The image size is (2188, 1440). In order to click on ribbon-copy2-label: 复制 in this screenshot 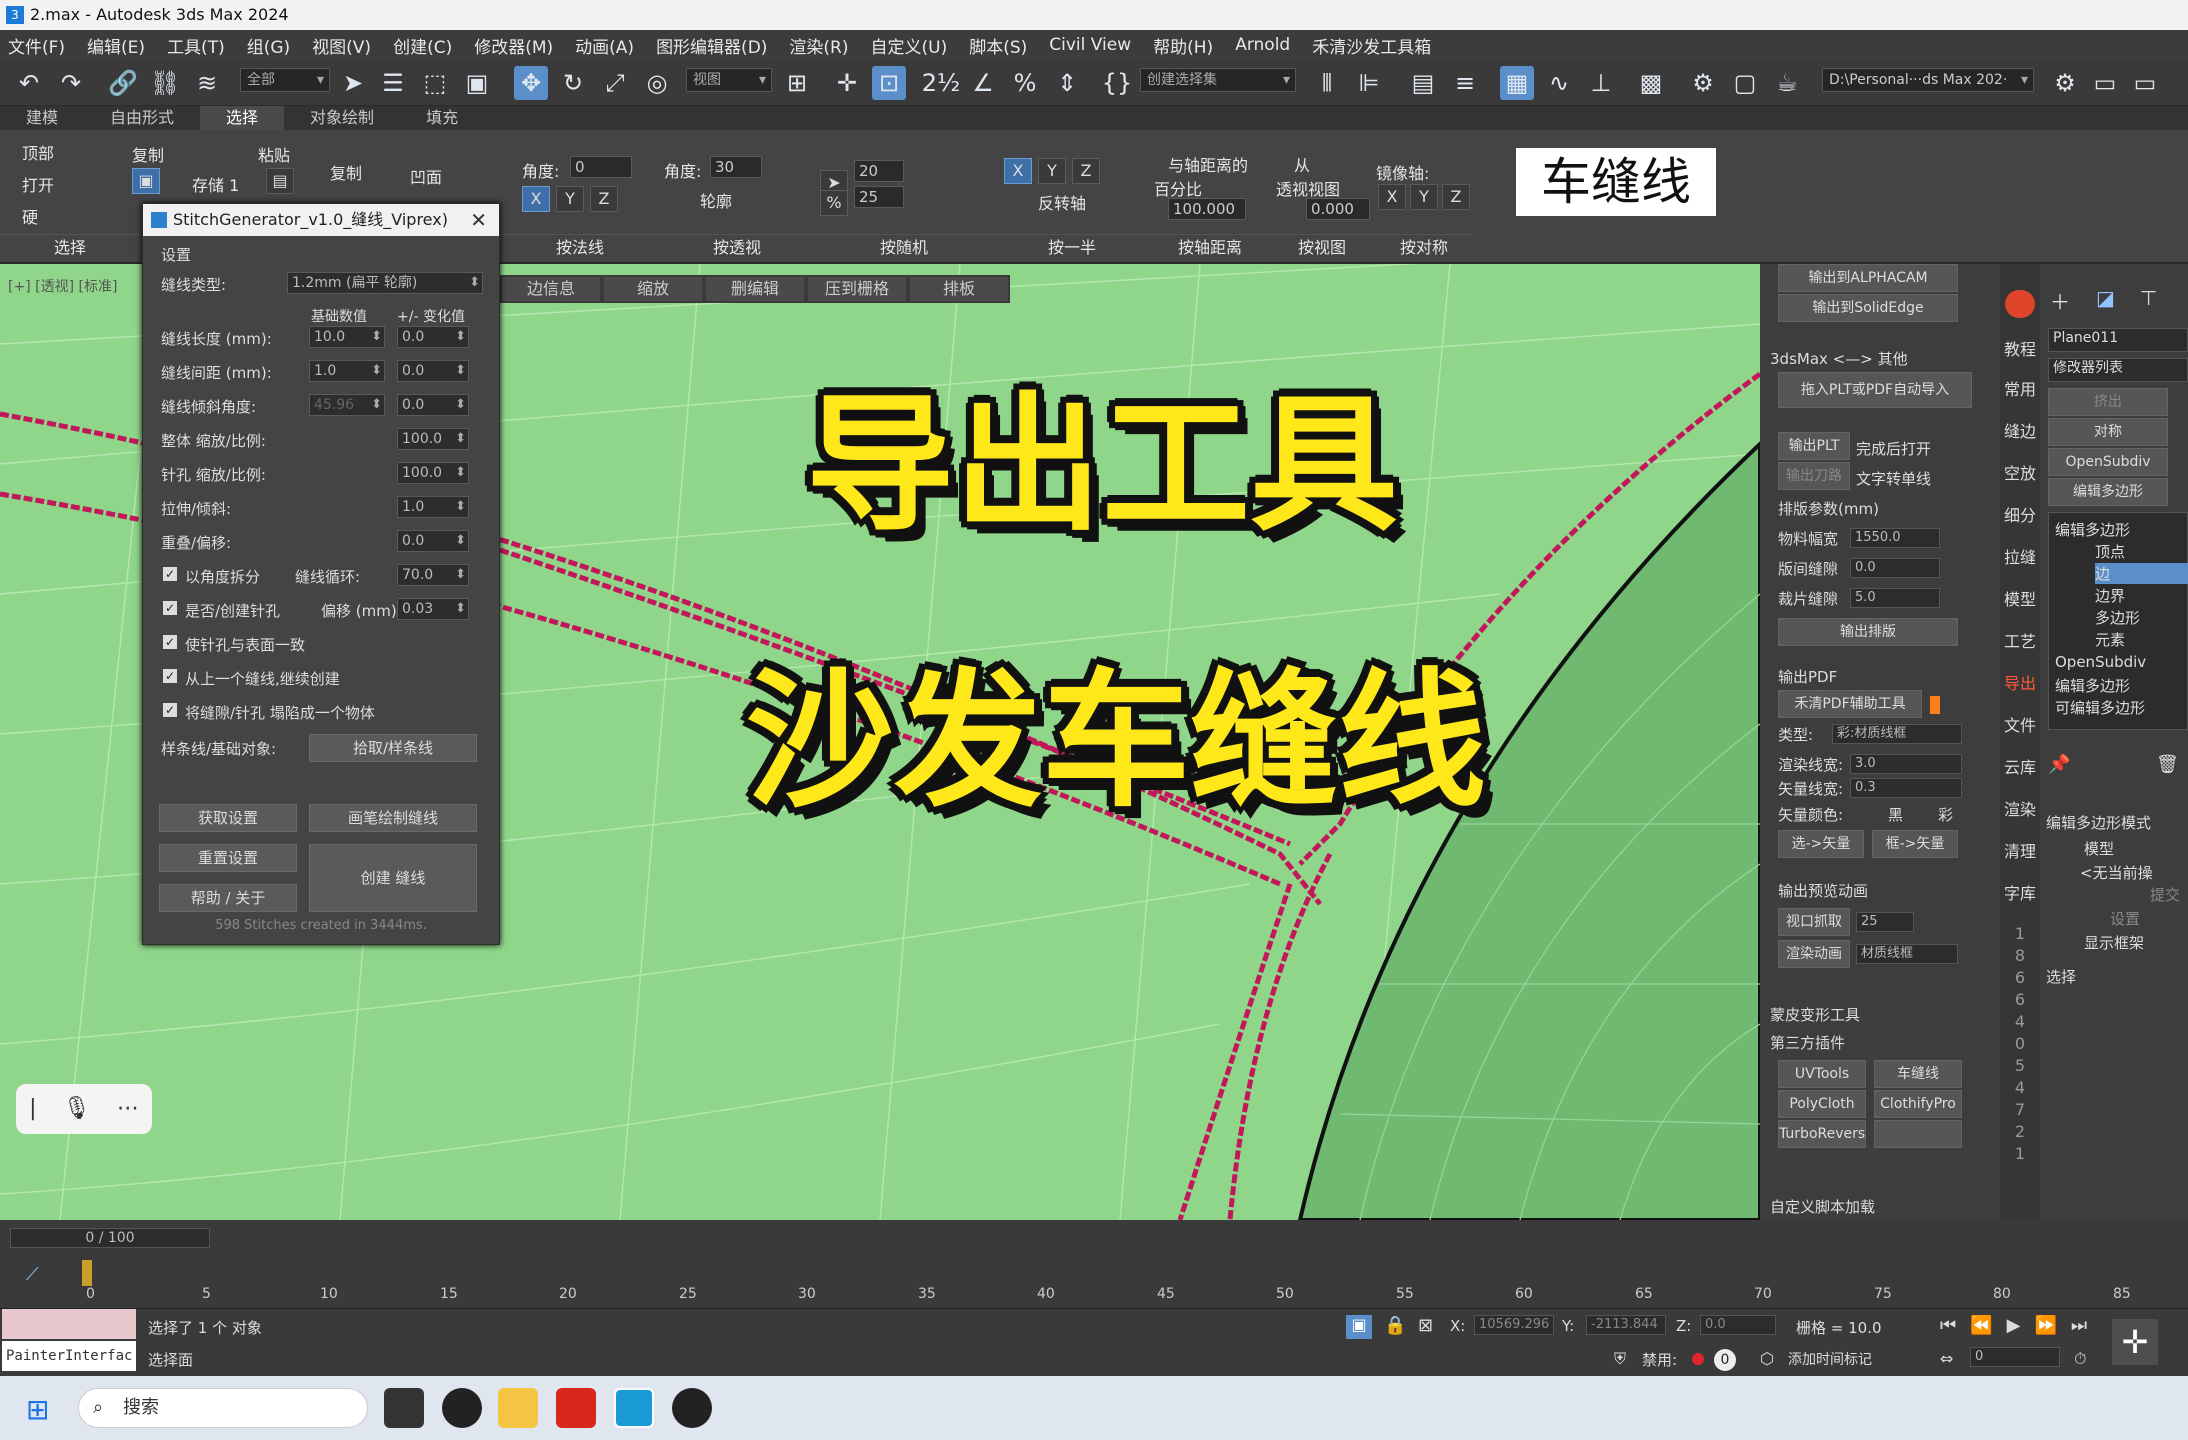, I will do `click(346, 172)`.